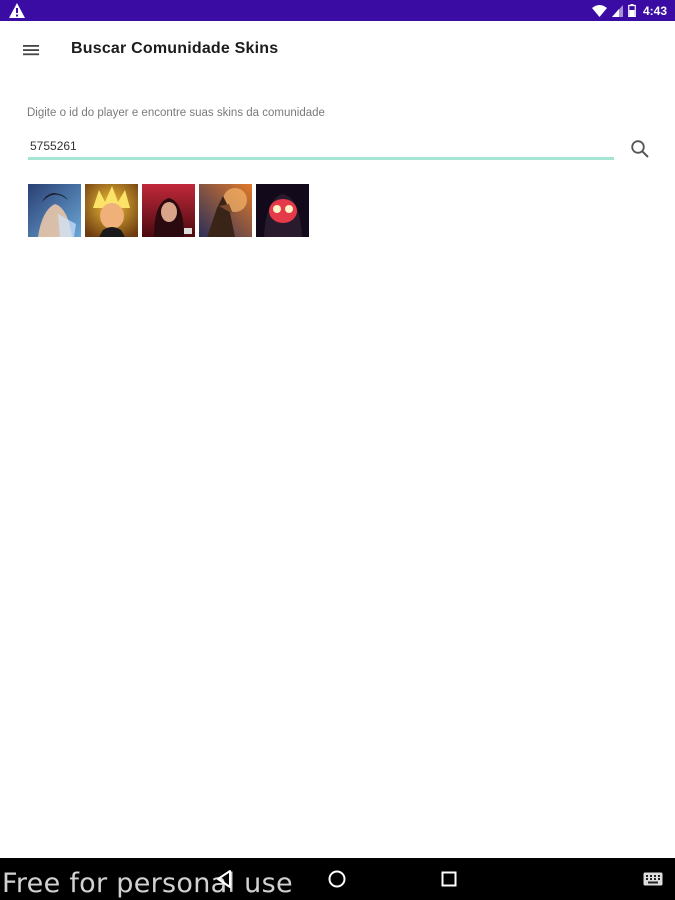 The width and height of the screenshot is (675, 900). What do you see at coordinates (617, 10) in the screenshot?
I see `signal-icon` at bounding box center [617, 10].